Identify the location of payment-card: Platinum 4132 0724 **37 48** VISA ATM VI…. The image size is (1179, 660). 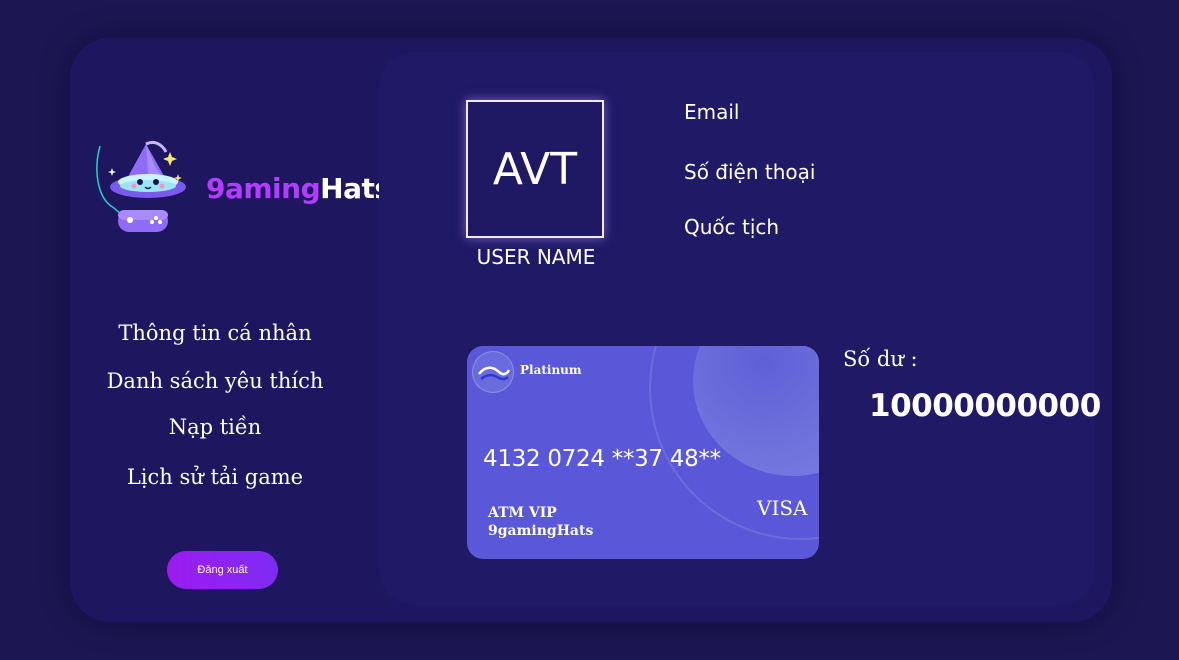
(643, 452).